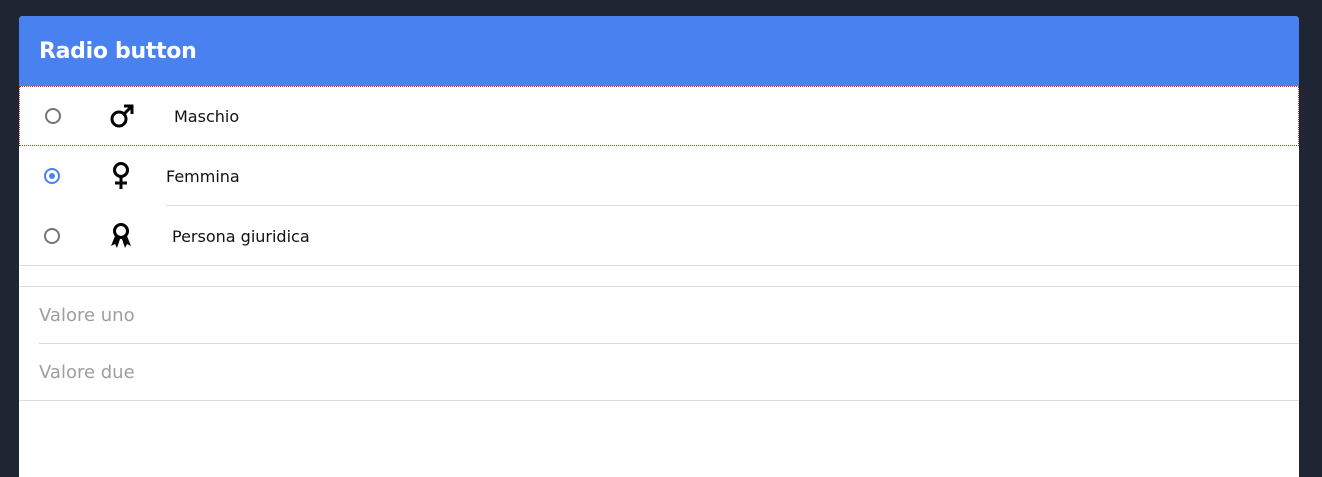 The height and width of the screenshot is (477, 1322). Describe the element at coordinates (659, 116) in the screenshot. I see `radio-option-maschio: Maschio` at that location.